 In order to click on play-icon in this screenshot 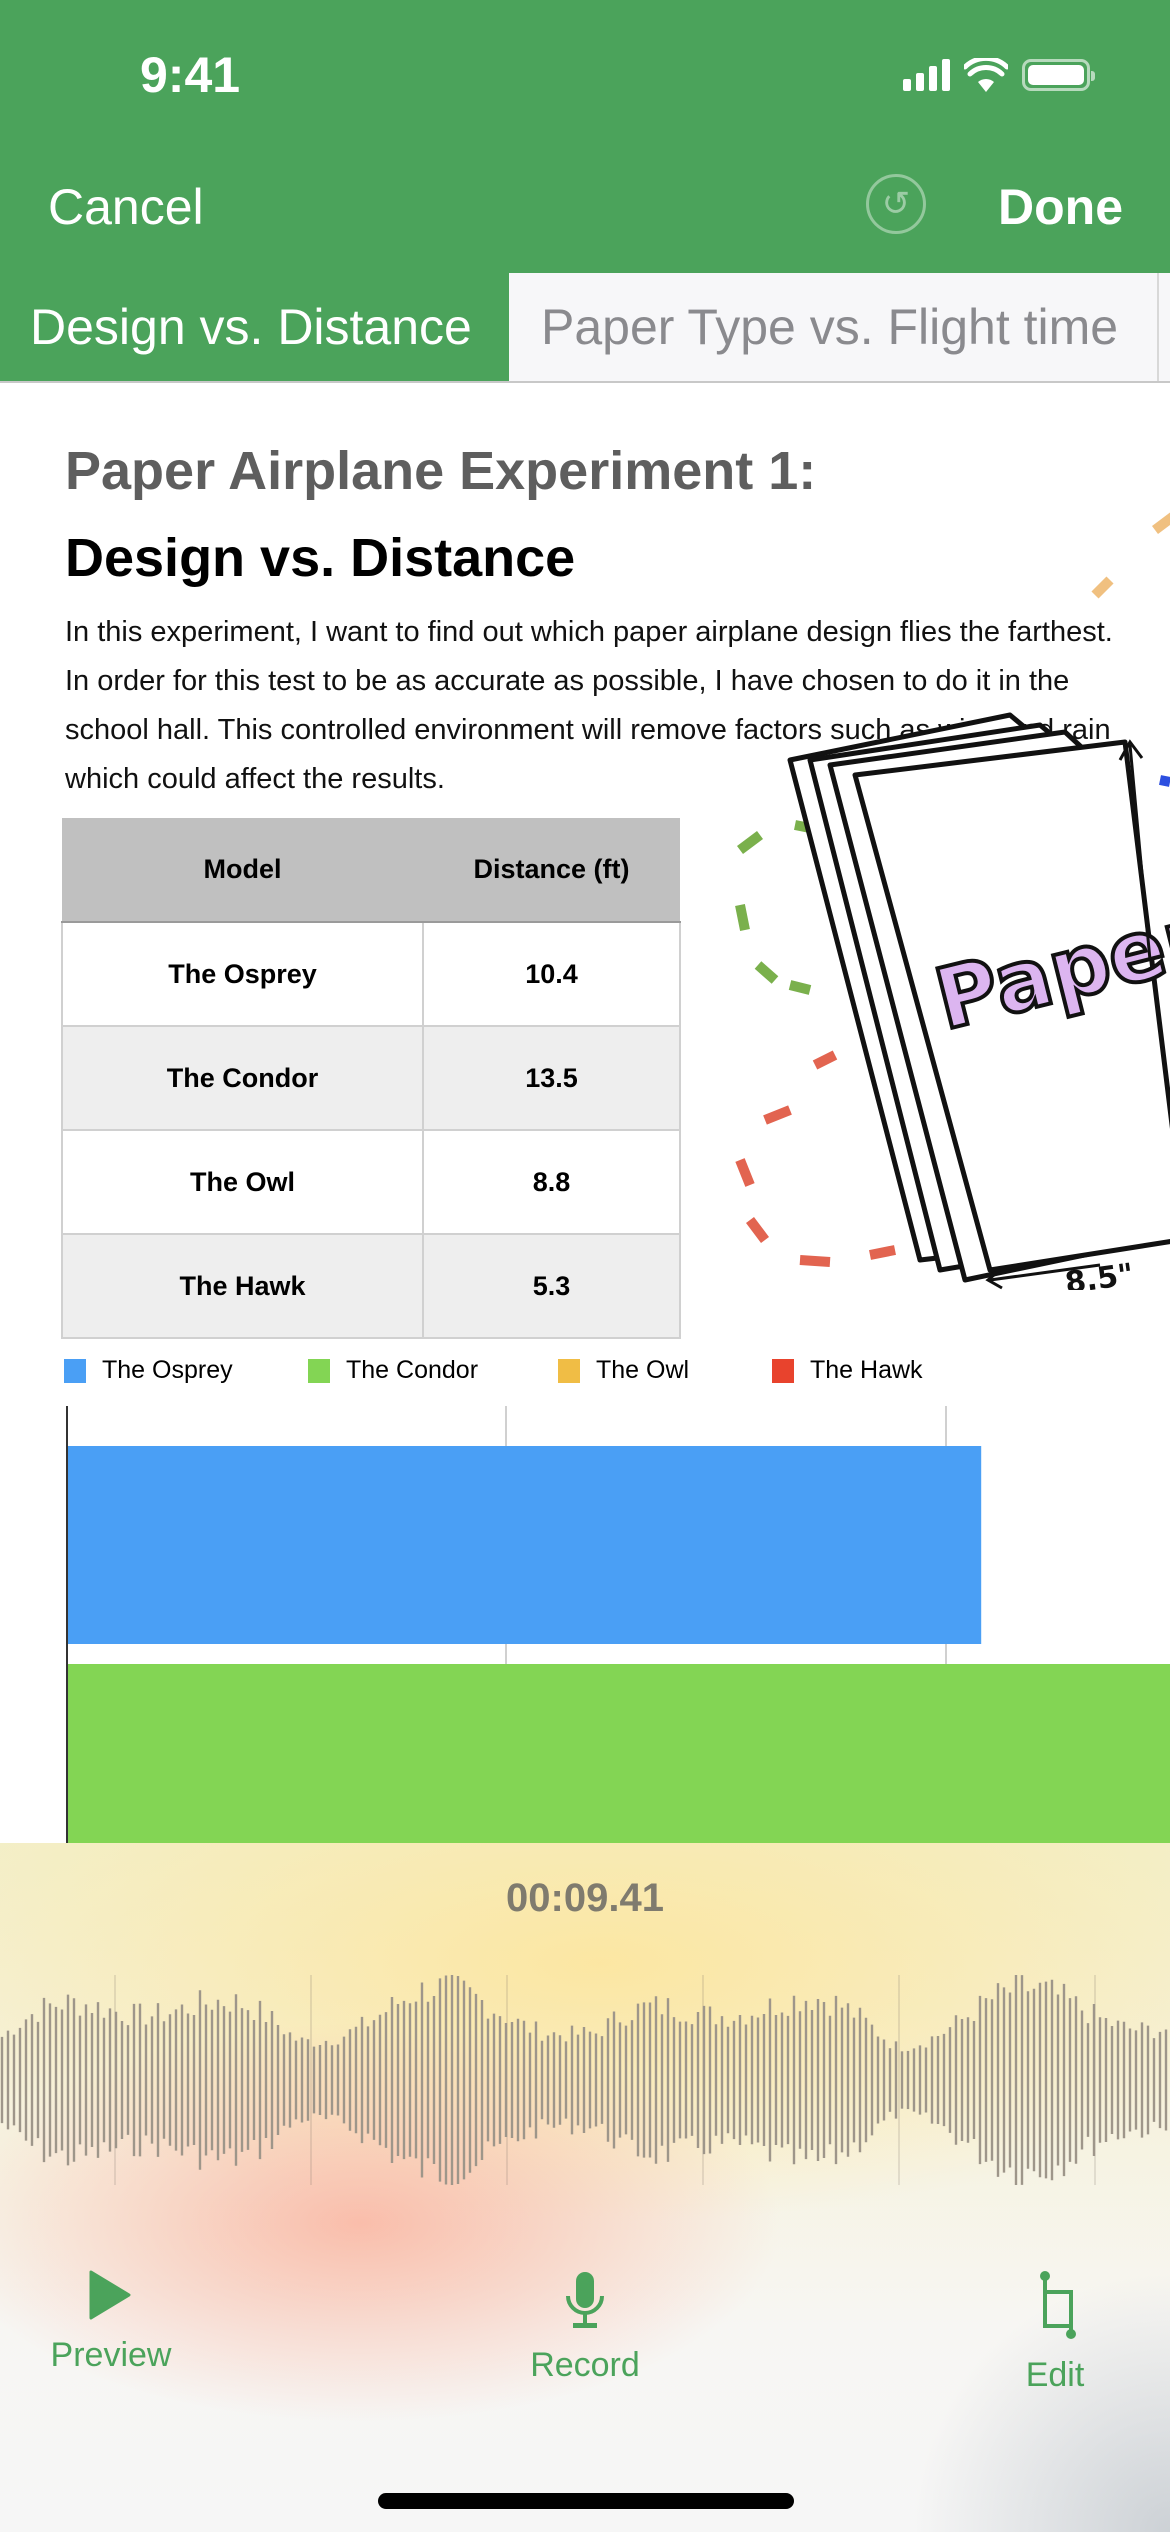, I will do `click(110, 2295)`.